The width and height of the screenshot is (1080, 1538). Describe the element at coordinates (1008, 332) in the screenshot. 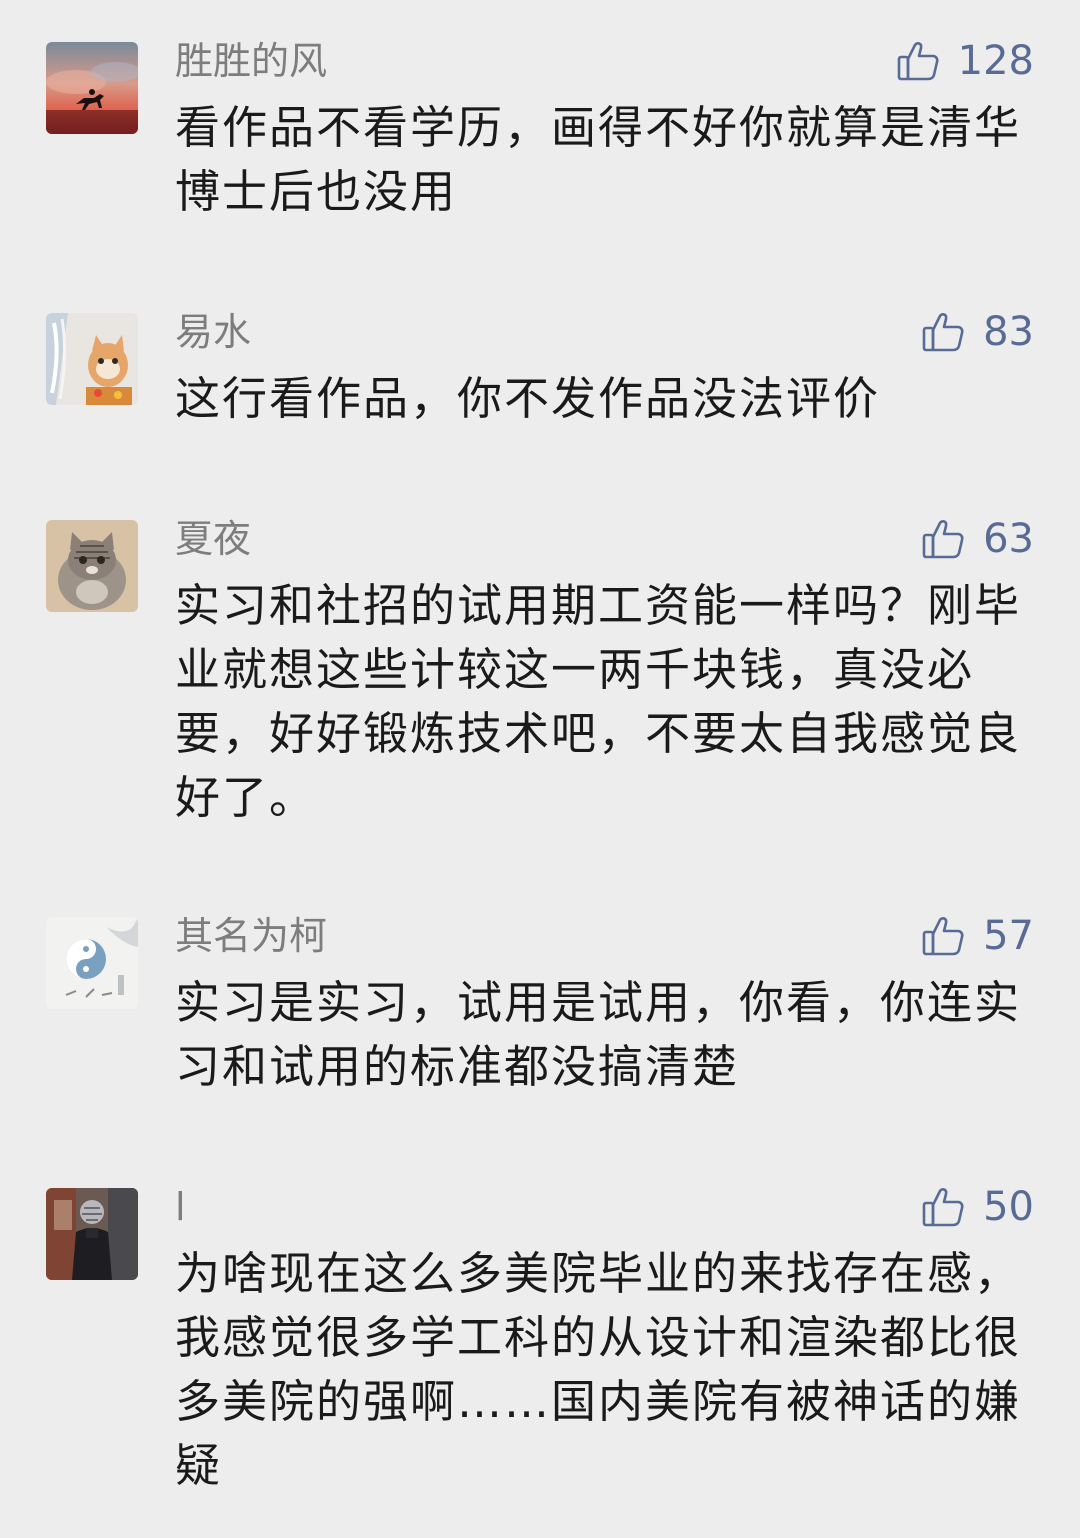

I see `like-count: 83` at that location.